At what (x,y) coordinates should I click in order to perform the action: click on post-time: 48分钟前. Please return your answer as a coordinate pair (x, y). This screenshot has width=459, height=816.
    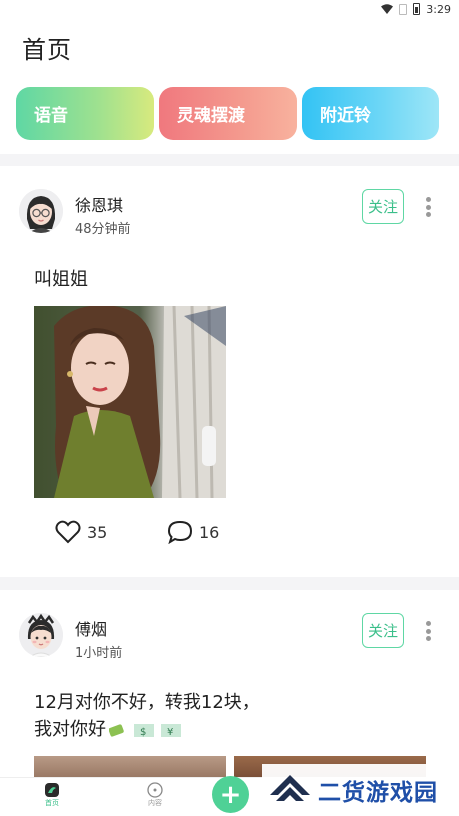
    Looking at the image, I should click on (103, 229).